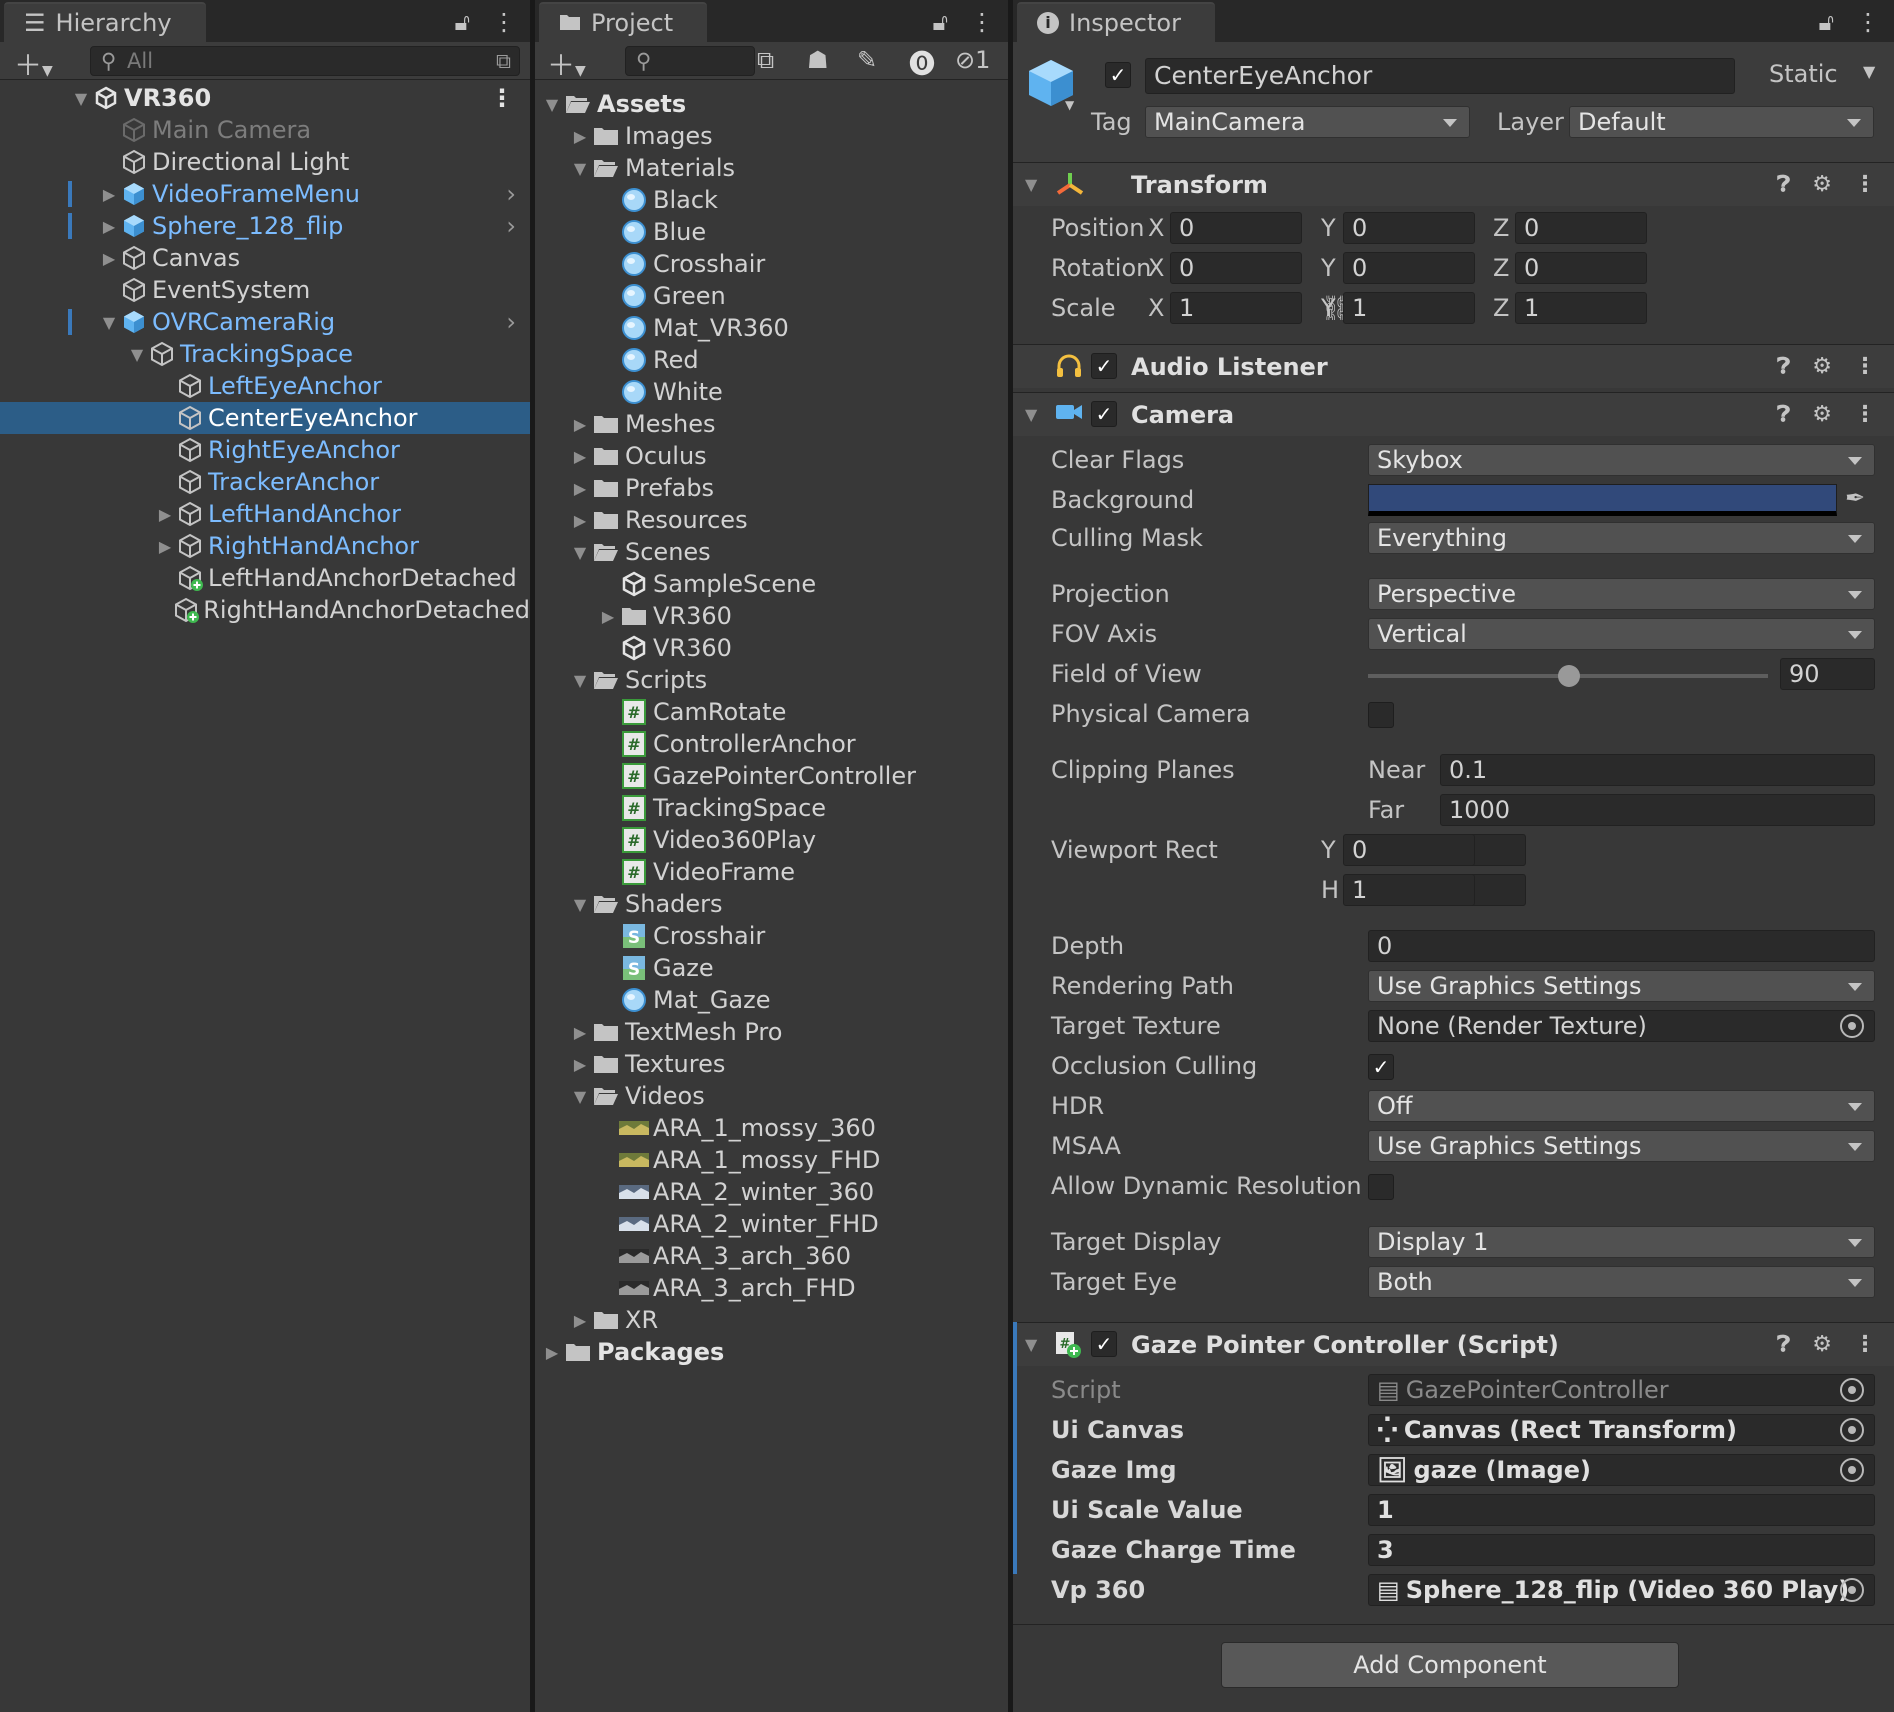 This screenshot has width=1894, height=1712. What do you see at coordinates (265, 418) in the screenshot?
I see `hierarchy-item: CenterEyeAnchor` at bounding box center [265, 418].